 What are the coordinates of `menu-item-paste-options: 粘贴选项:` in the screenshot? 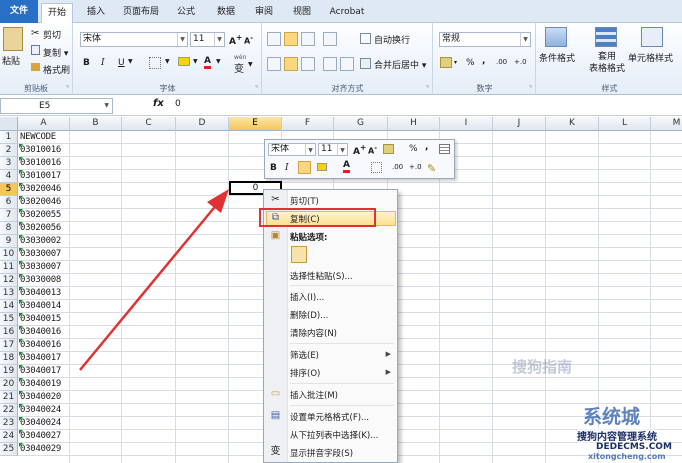 It's located at (309, 238).